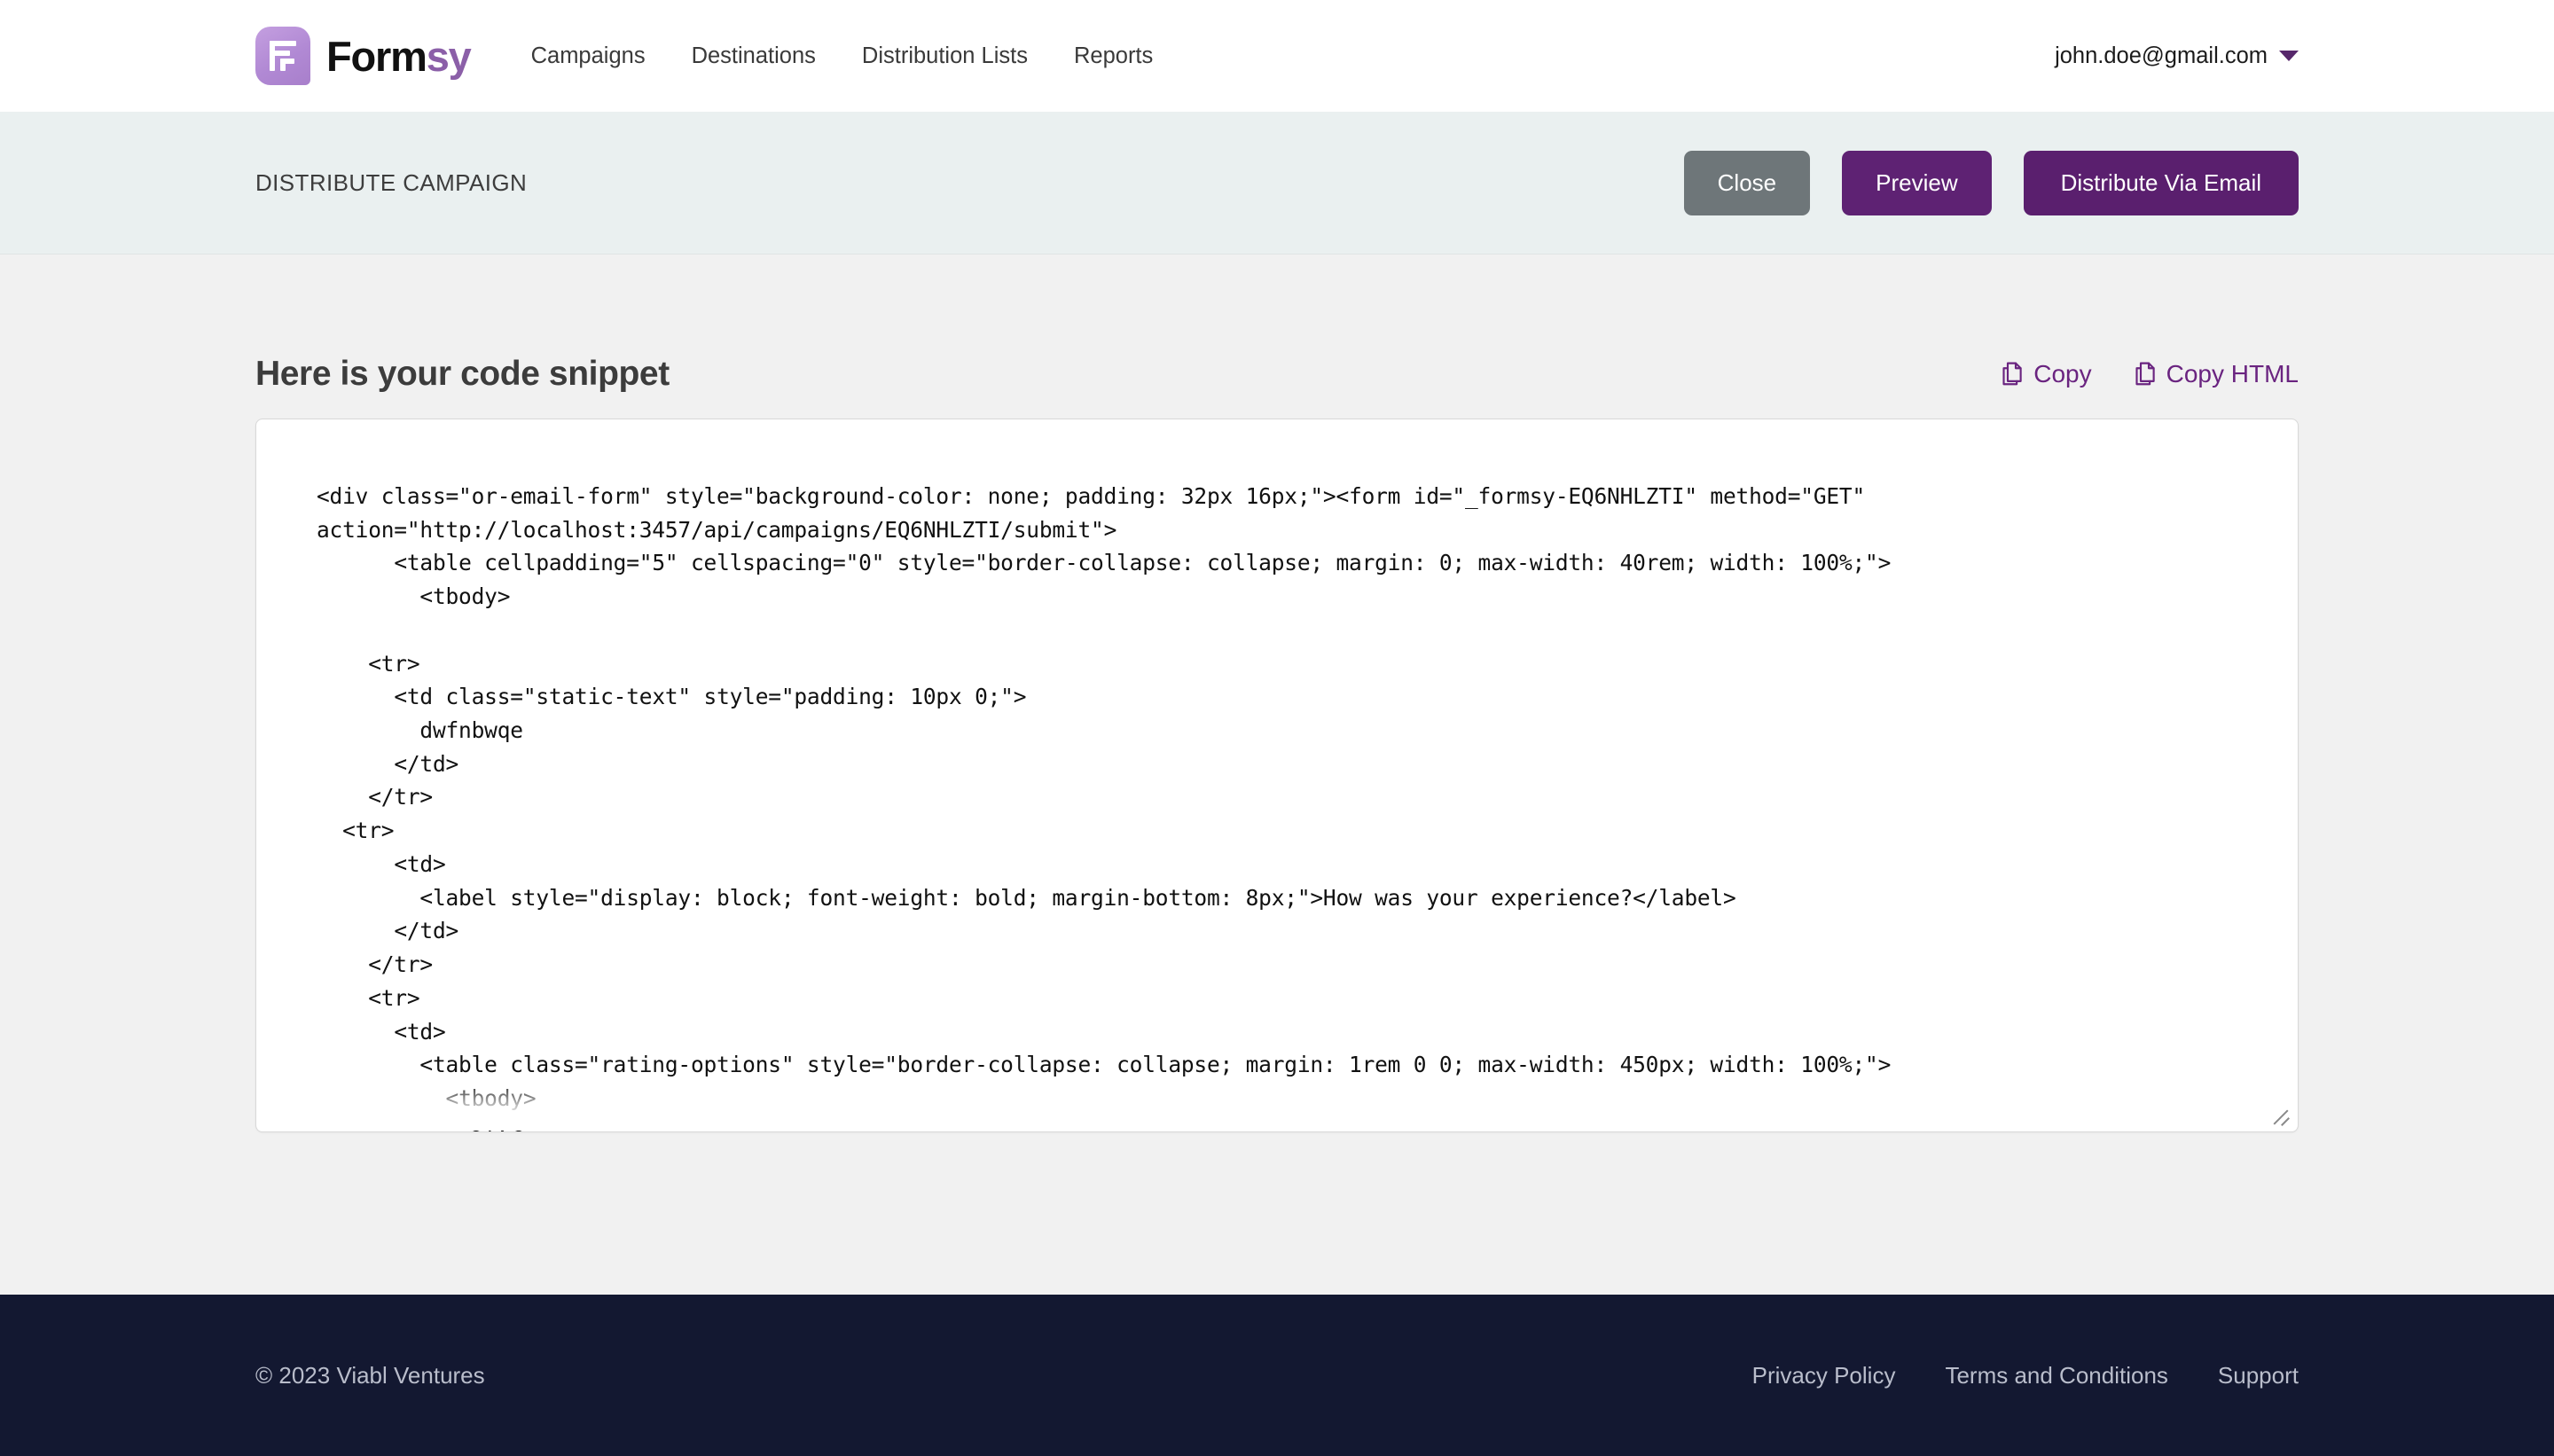 This screenshot has width=2554, height=1456. What do you see at coordinates (462, 374) in the screenshot?
I see `snippet-title: Here is your code snippet` at bounding box center [462, 374].